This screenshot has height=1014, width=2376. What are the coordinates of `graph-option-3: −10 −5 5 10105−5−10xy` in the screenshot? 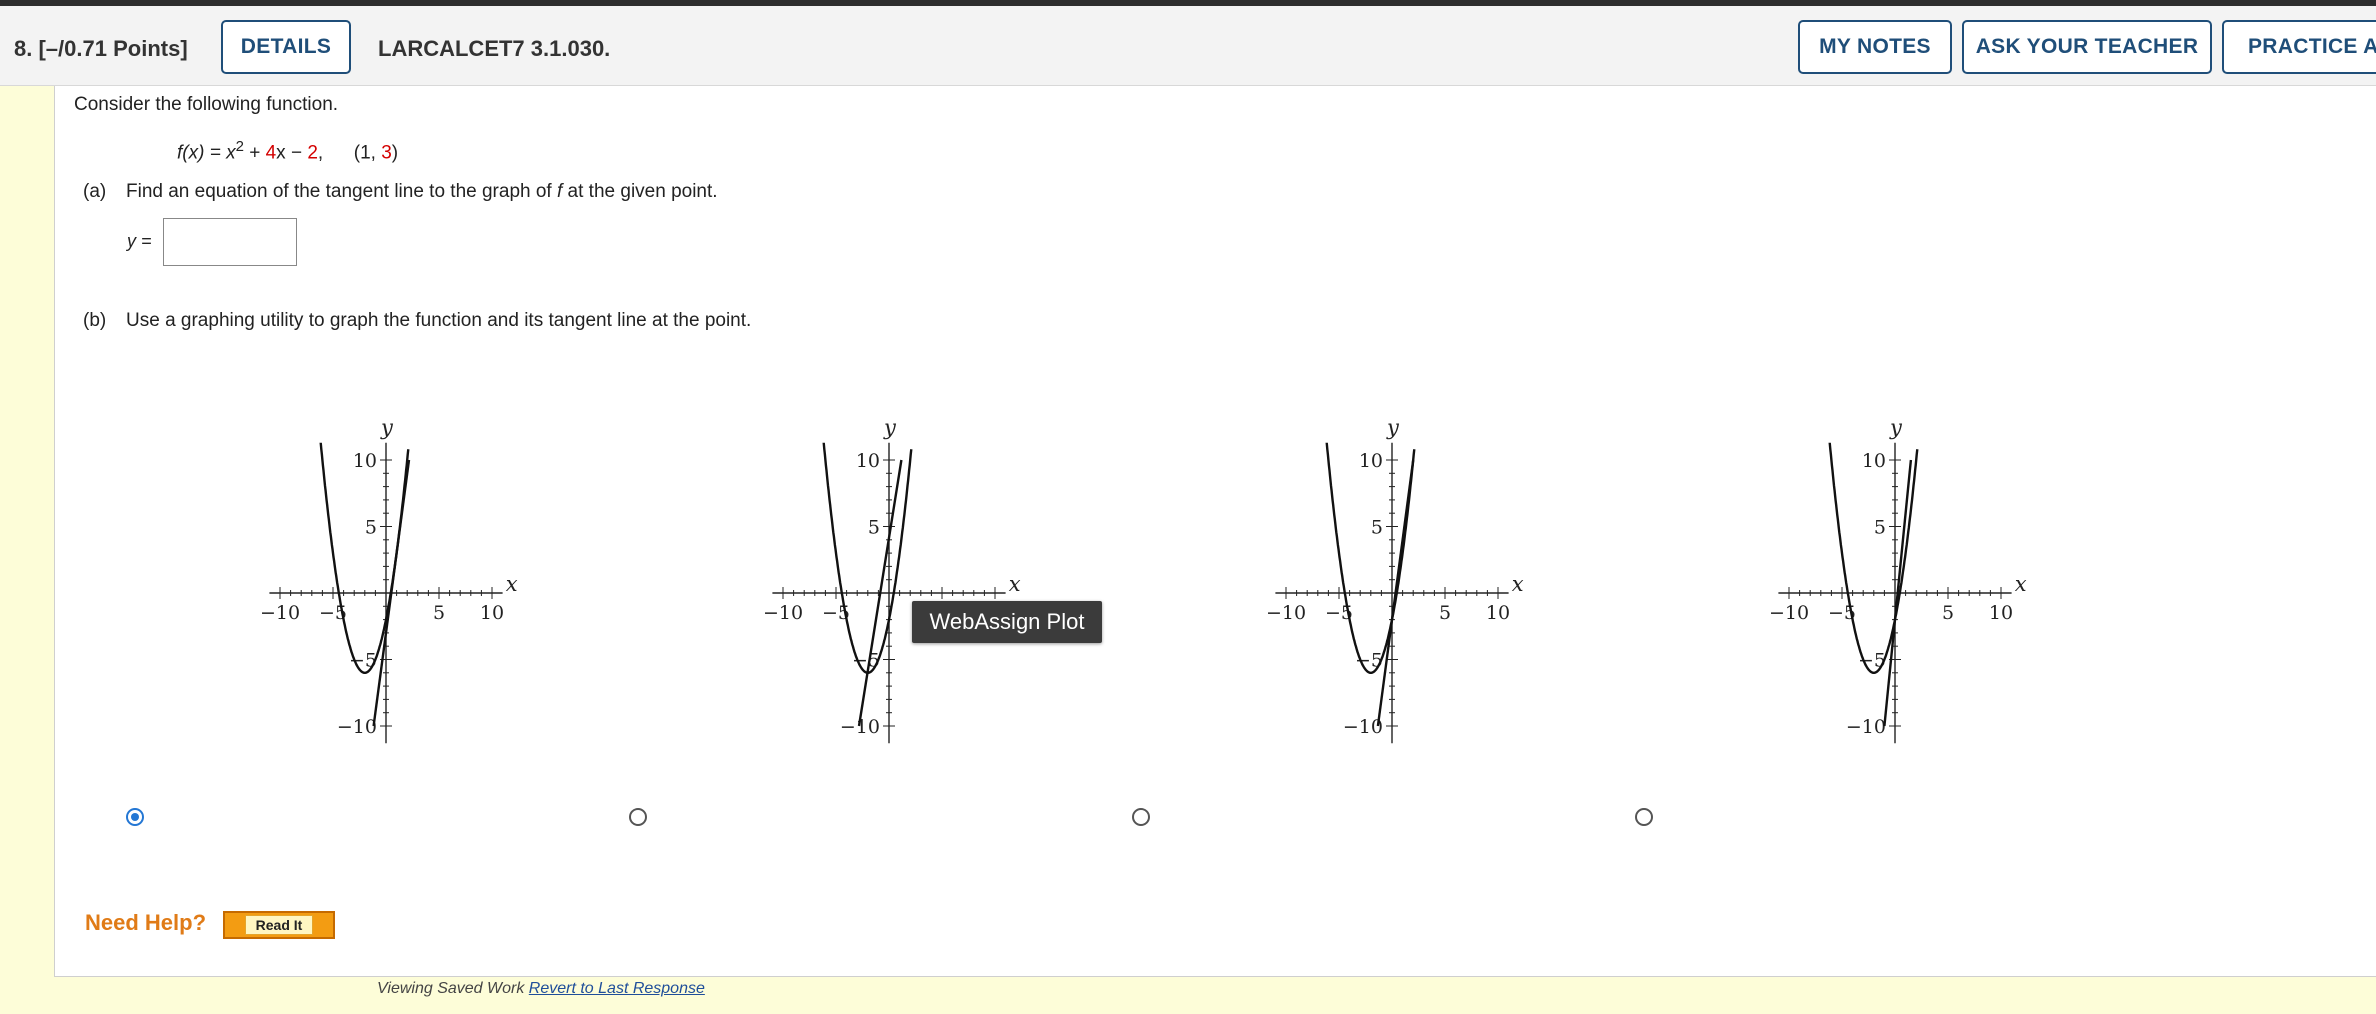 It's located at (1382, 588).